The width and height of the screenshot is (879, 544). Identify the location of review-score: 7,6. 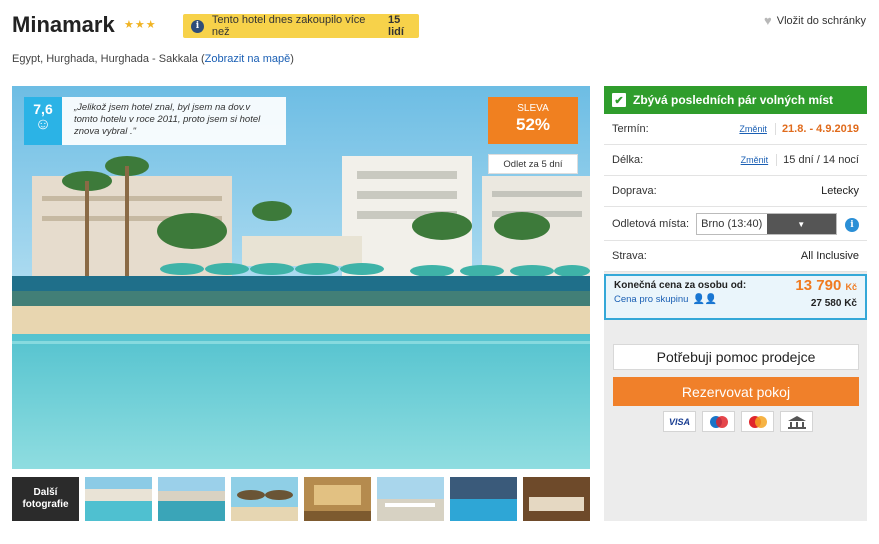
(43, 109).